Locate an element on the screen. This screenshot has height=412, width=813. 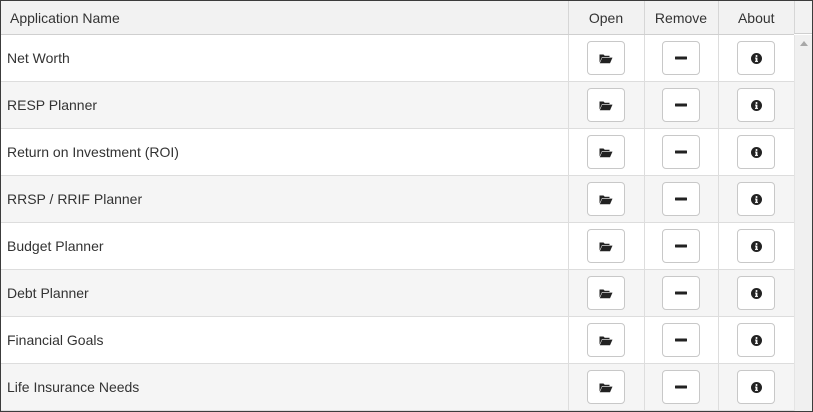
column-header-application-name: Application Name is located at coordinates (284, 18).